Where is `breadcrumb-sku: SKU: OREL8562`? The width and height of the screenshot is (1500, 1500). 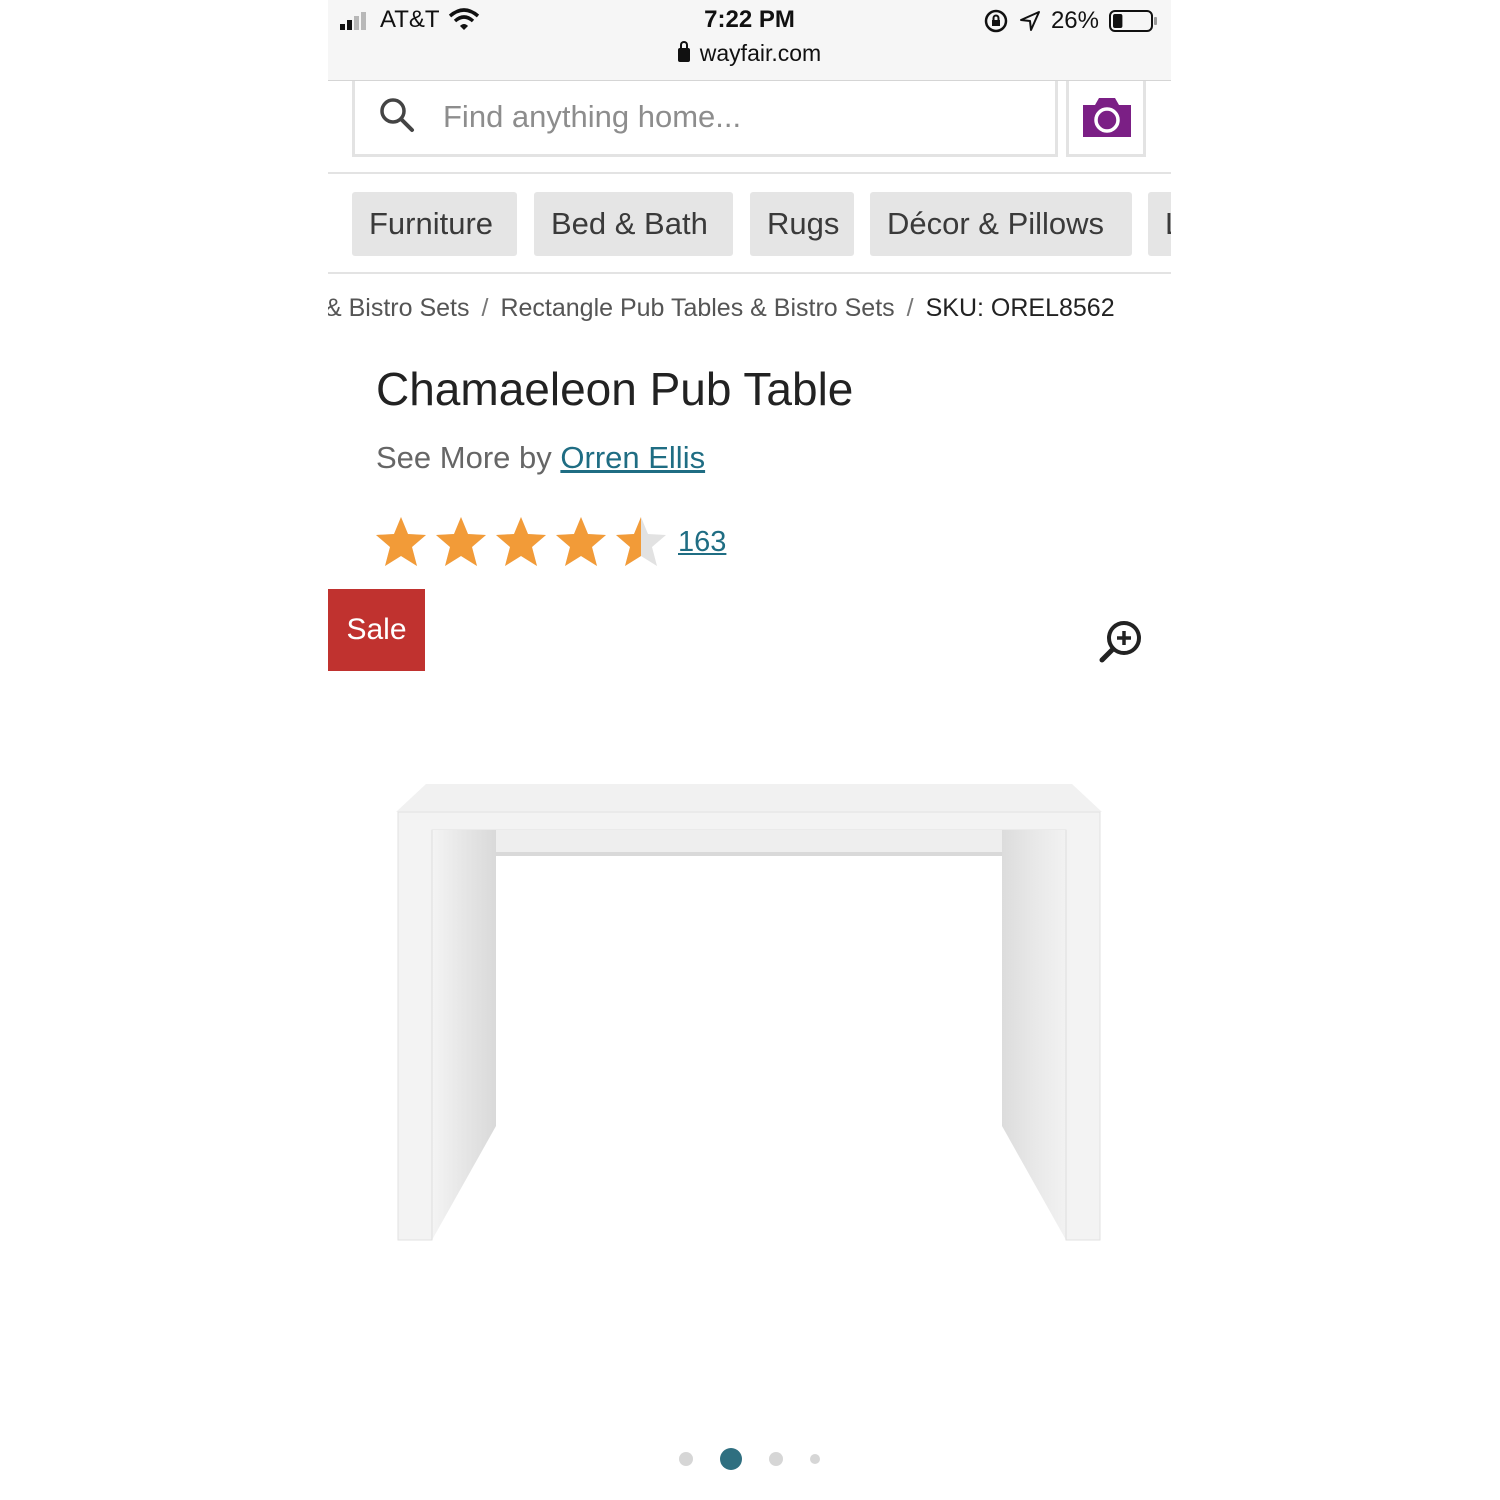
breadcrumb-sku: SKU: OREL8562 is located at coordinates (1020, 308).